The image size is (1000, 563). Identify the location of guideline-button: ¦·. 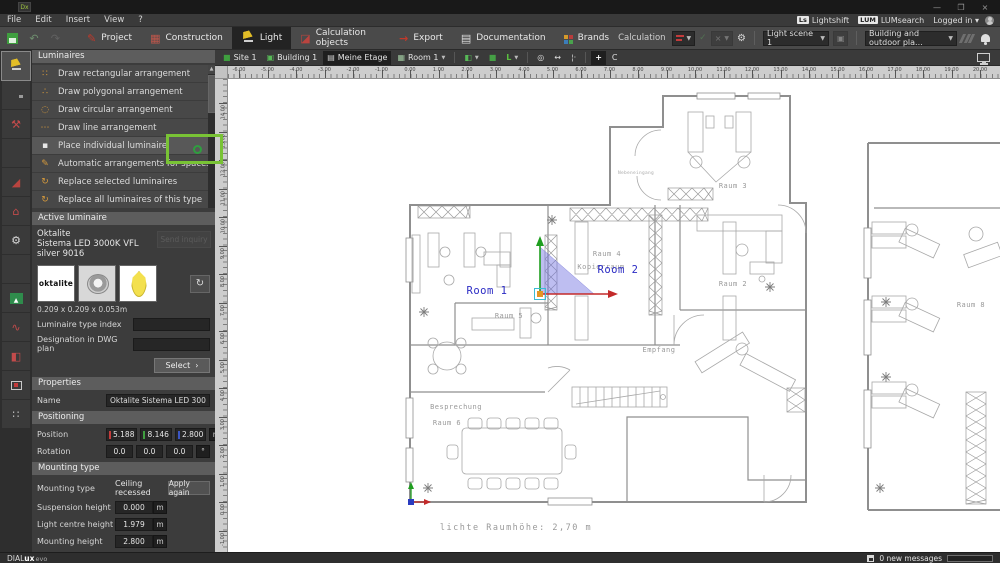
(573, 58).